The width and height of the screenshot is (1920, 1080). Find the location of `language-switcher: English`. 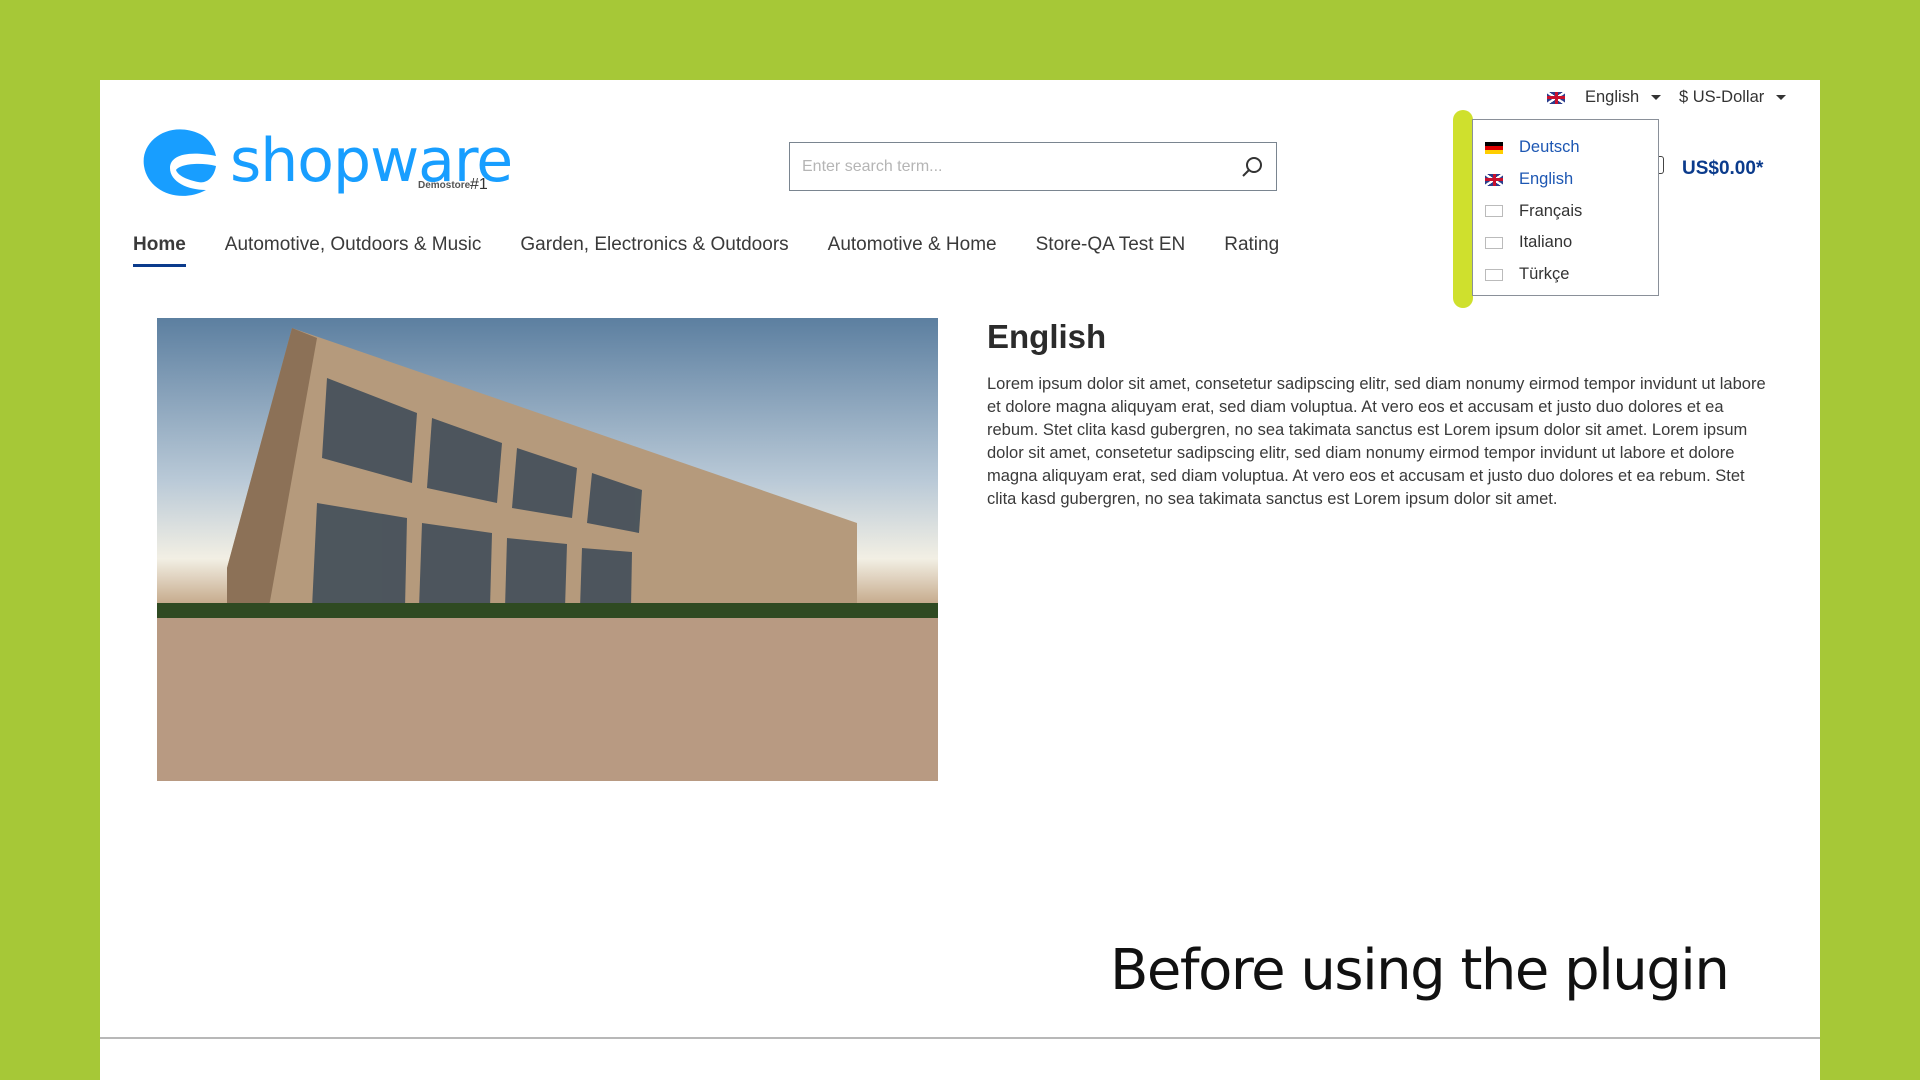

language-switcher: English is located at coordinates (1604, 97).